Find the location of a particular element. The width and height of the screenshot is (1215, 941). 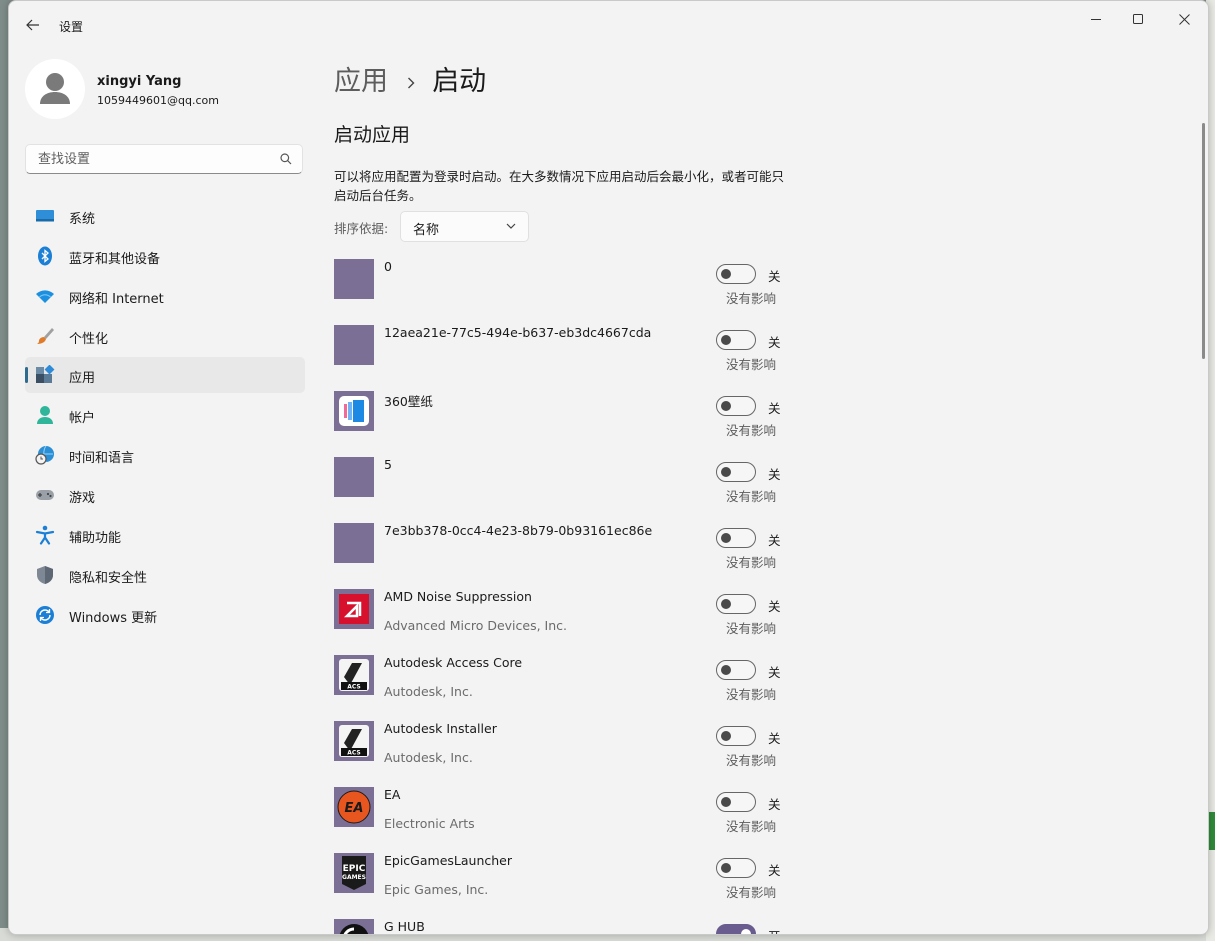

close-button is located at coordinates (1184, 19).